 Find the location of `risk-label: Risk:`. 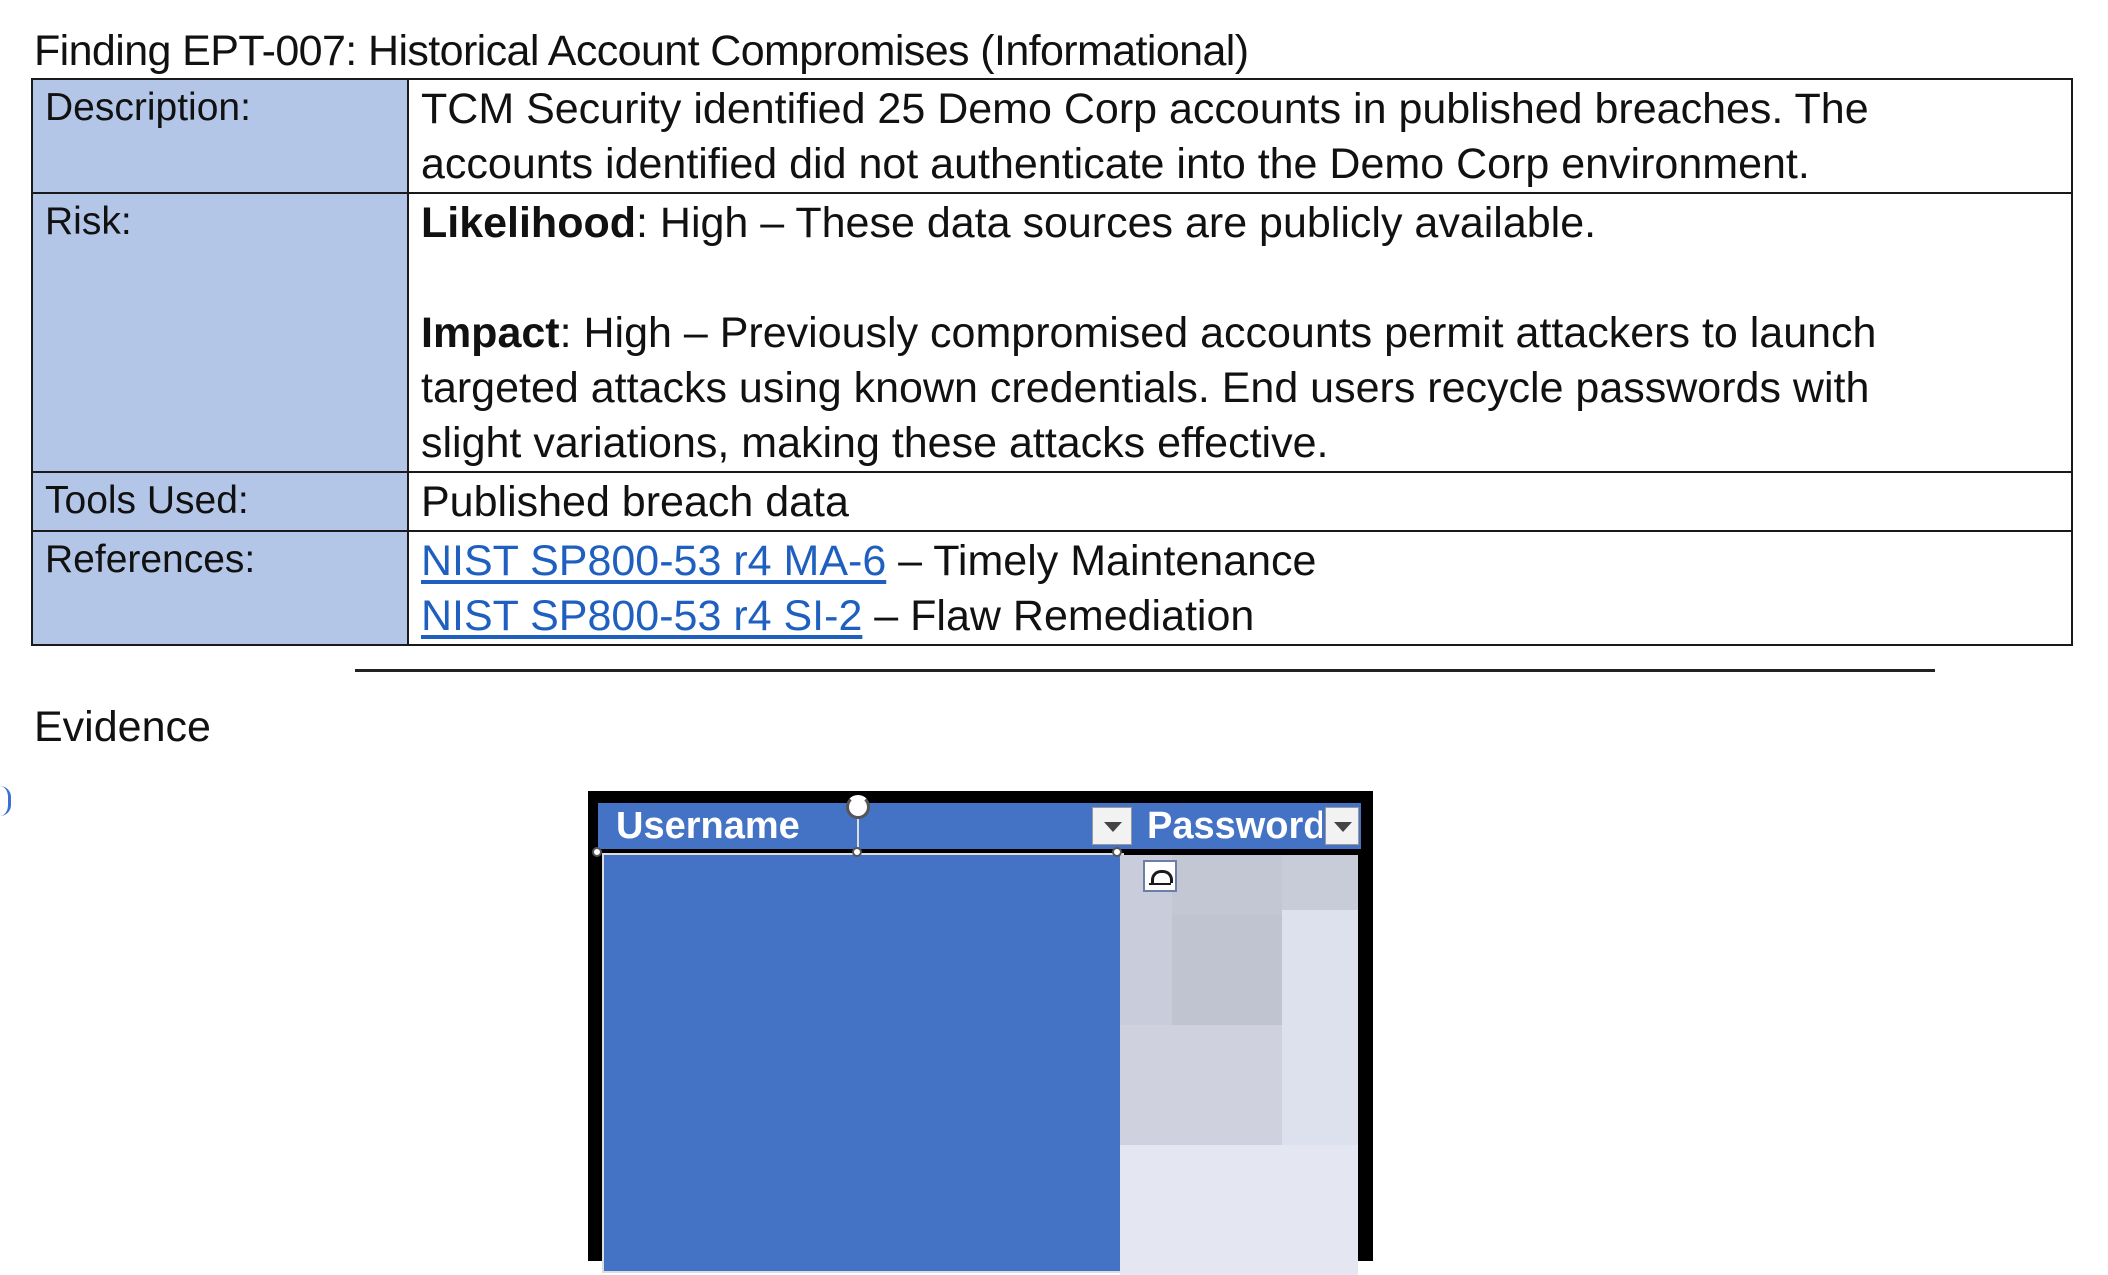

risk-label: Risk: is located at coordinates (220, 332).